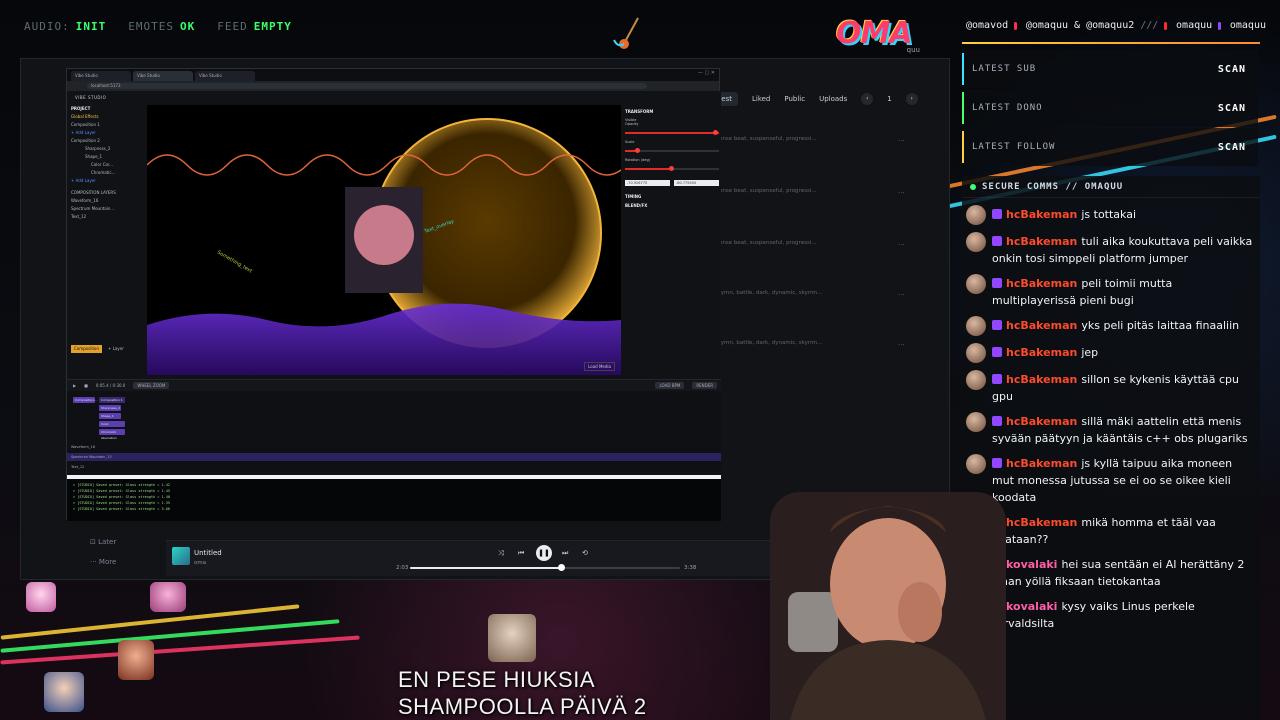 This screenshot has height=720, width=1280. Describe the element at coordinates (794, 99) in the screenshot. I see `filter-public: Public` at that location.